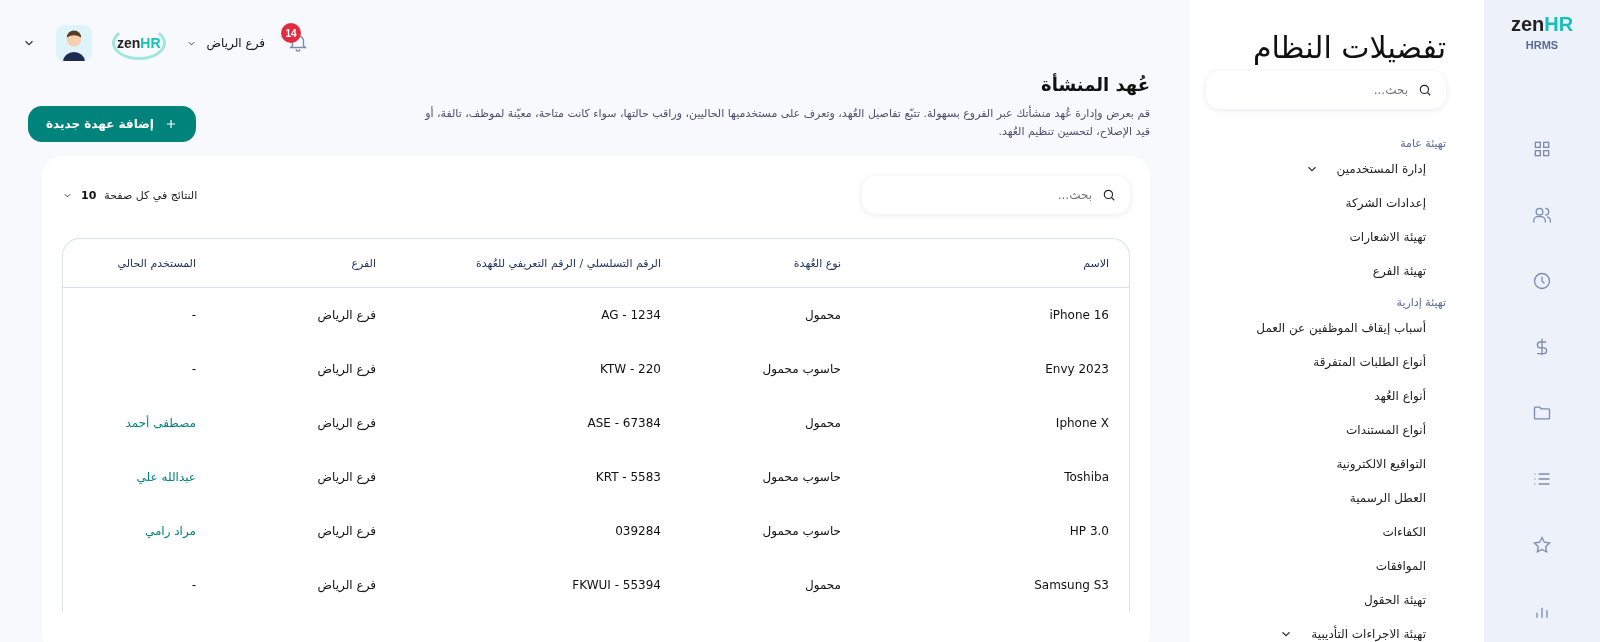 Image resolution: width=1600 pixels, height=642 pixels. What do you see at coordinates (1081, 423) in the screenshot?
I see `table-cell-text: Iphone X` at bounding box center [1081, 423].